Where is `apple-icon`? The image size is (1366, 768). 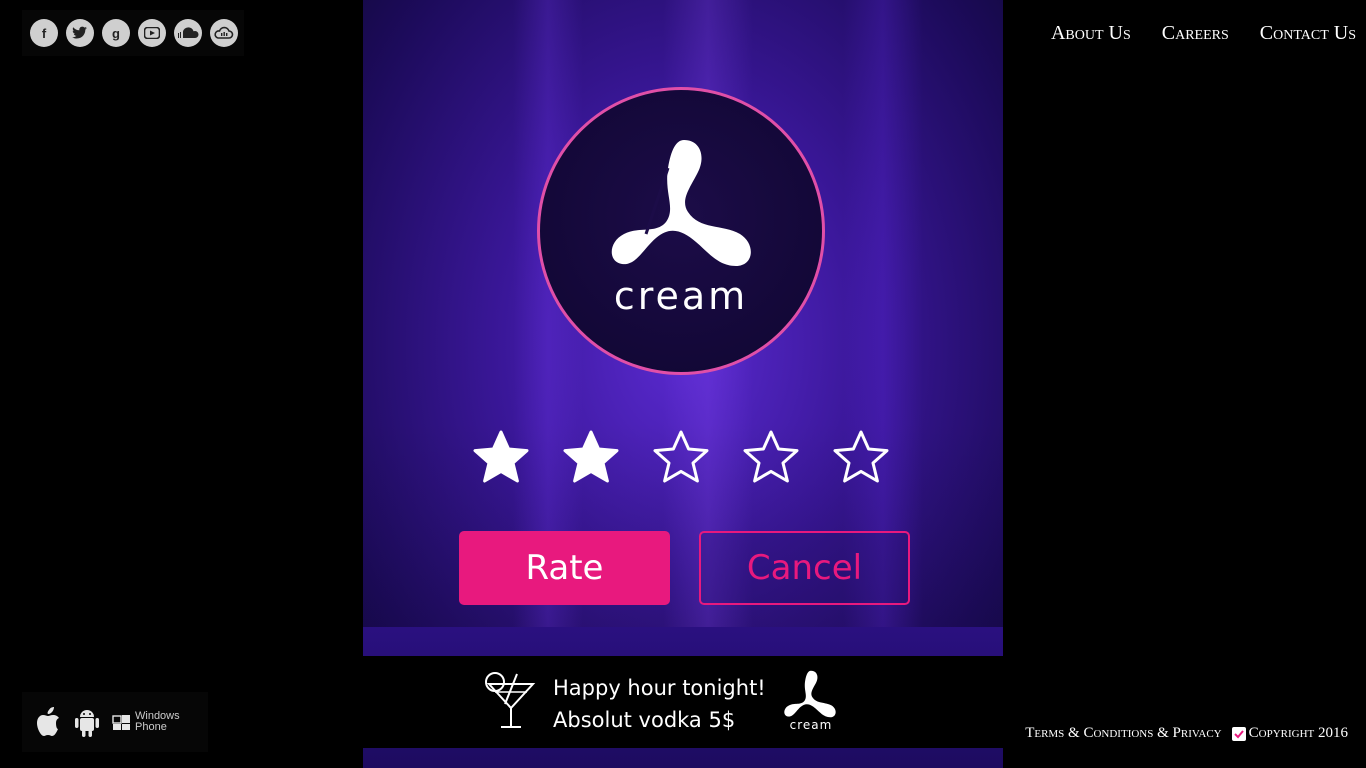
apple-icon is located at coordinates (47, 722).